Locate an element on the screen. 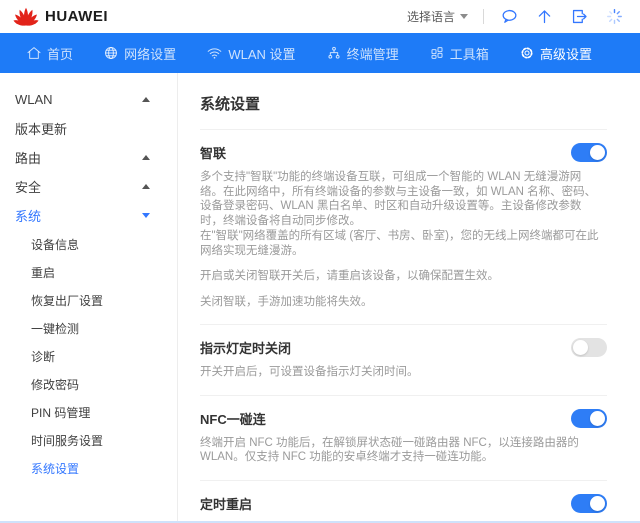 The width and height of the screenshot is (640, 523). main-nav: 首页 网络设置 WLAN 设置 终端管理 工具箱 高级设置 is located at coordinates (320, 53).